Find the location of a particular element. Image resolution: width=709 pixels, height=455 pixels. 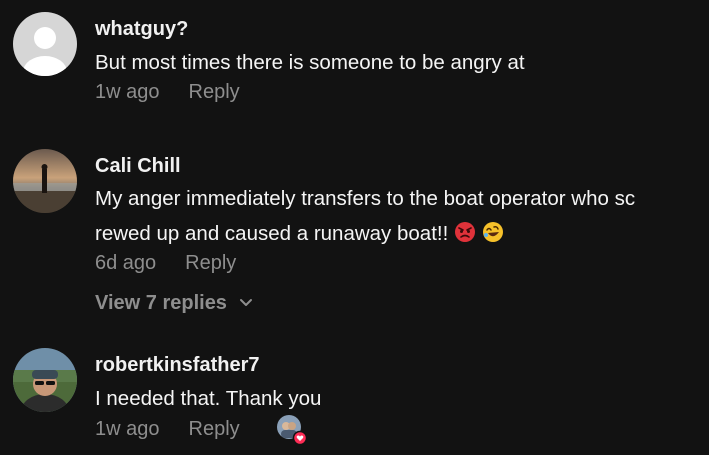

view-replies-label: View 7 replies is located at coordinates (161, 303).